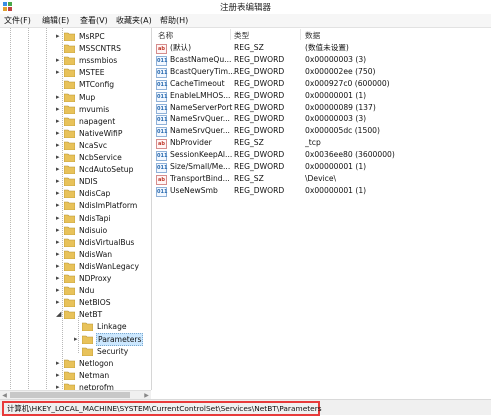 The width and height of the screenshot is (491, 416). Describe the element at coordinates (87, 97) in the screenshot. I see `tree-item-label: Mup` at that location.